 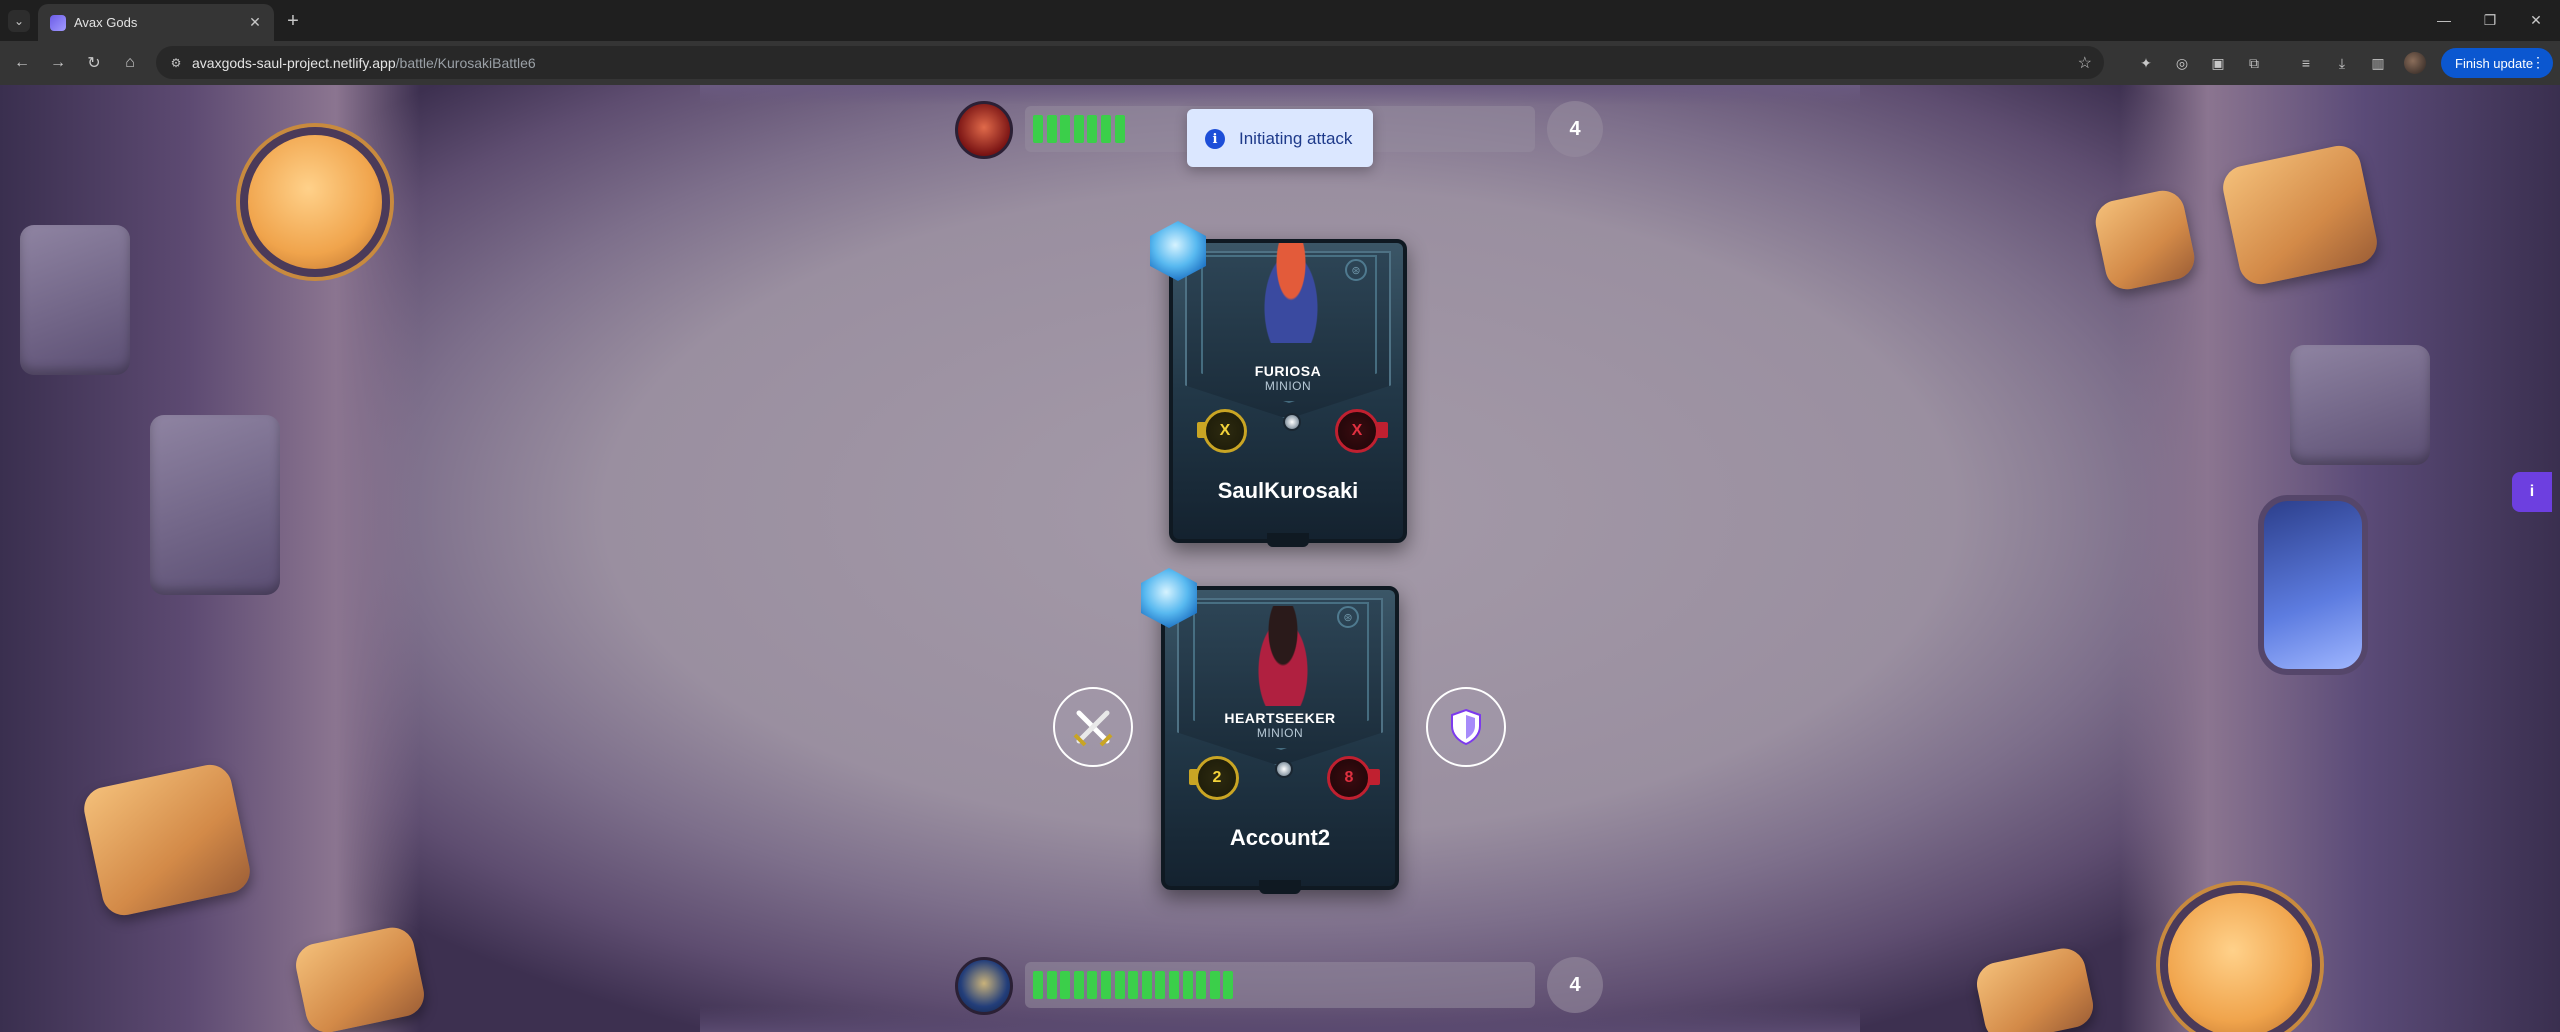 What do you see at coordinates (2494, 63) in the screenshot?
I see `finish-update-label: Finish update` at bounding box center [2494, 63].